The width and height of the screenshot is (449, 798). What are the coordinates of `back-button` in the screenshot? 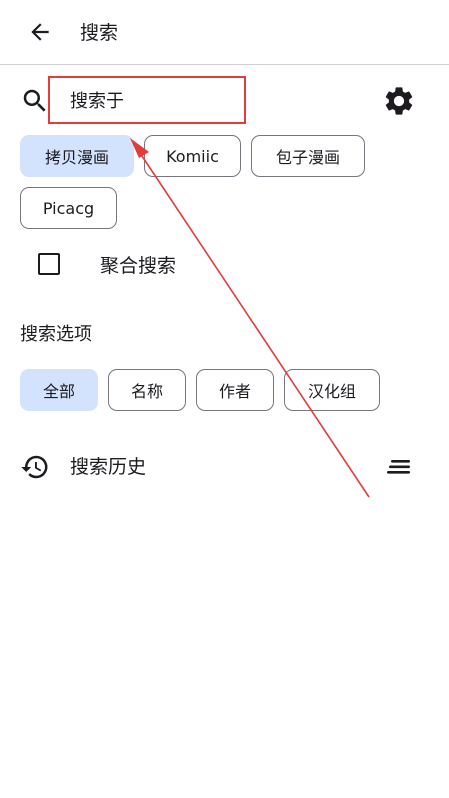 It's located at (40, 32).